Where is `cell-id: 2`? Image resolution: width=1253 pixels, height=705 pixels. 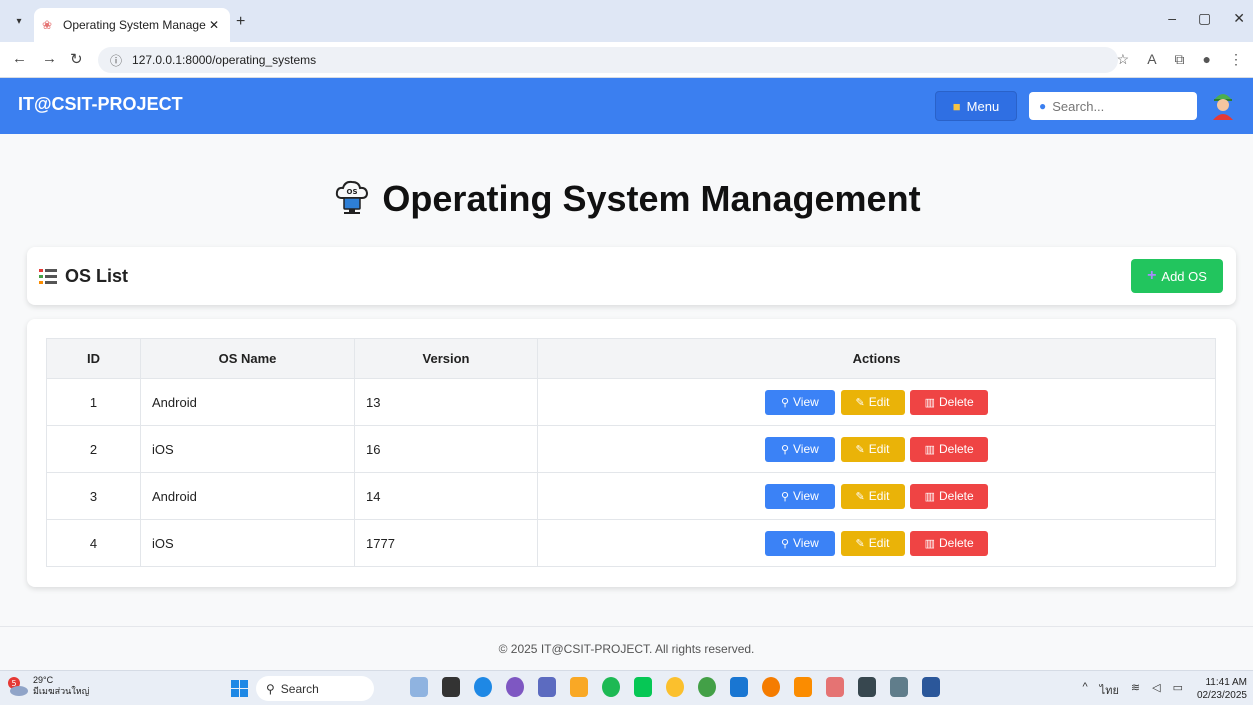
cell-id: 2 is located at coordinates (93, 449).